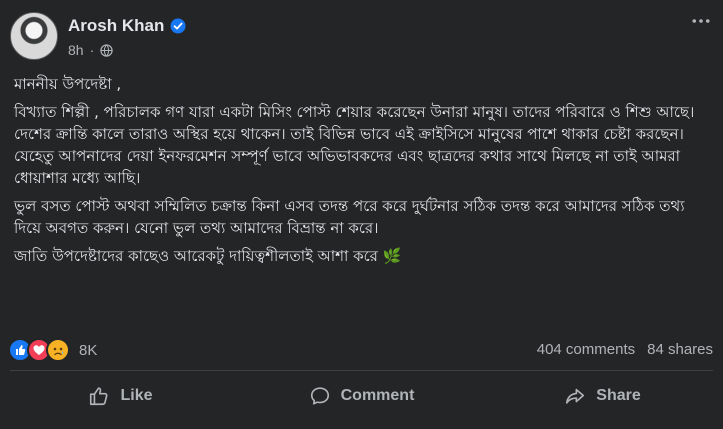 The width and height of the screenshot is (723, 429). I want to click on like-label: Like, so click(136, 395).